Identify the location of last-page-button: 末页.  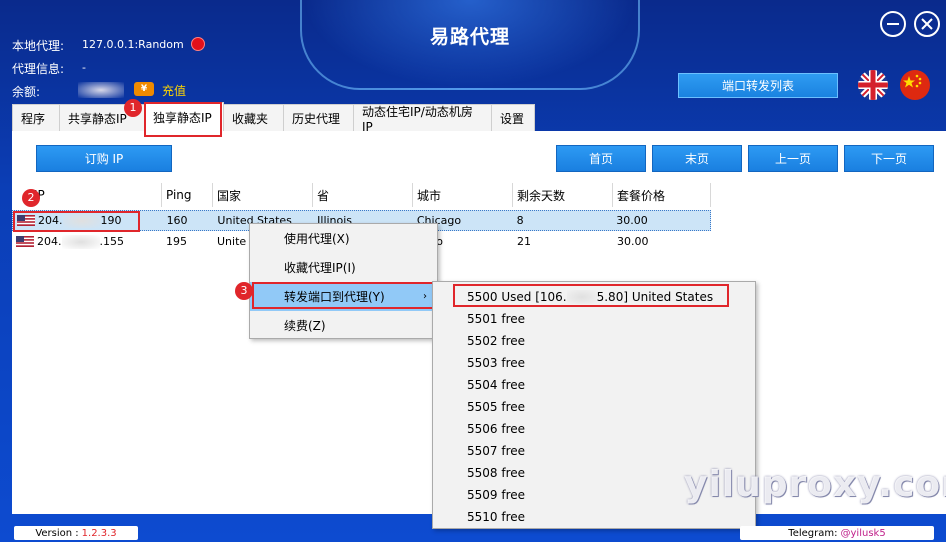
(697, 158).